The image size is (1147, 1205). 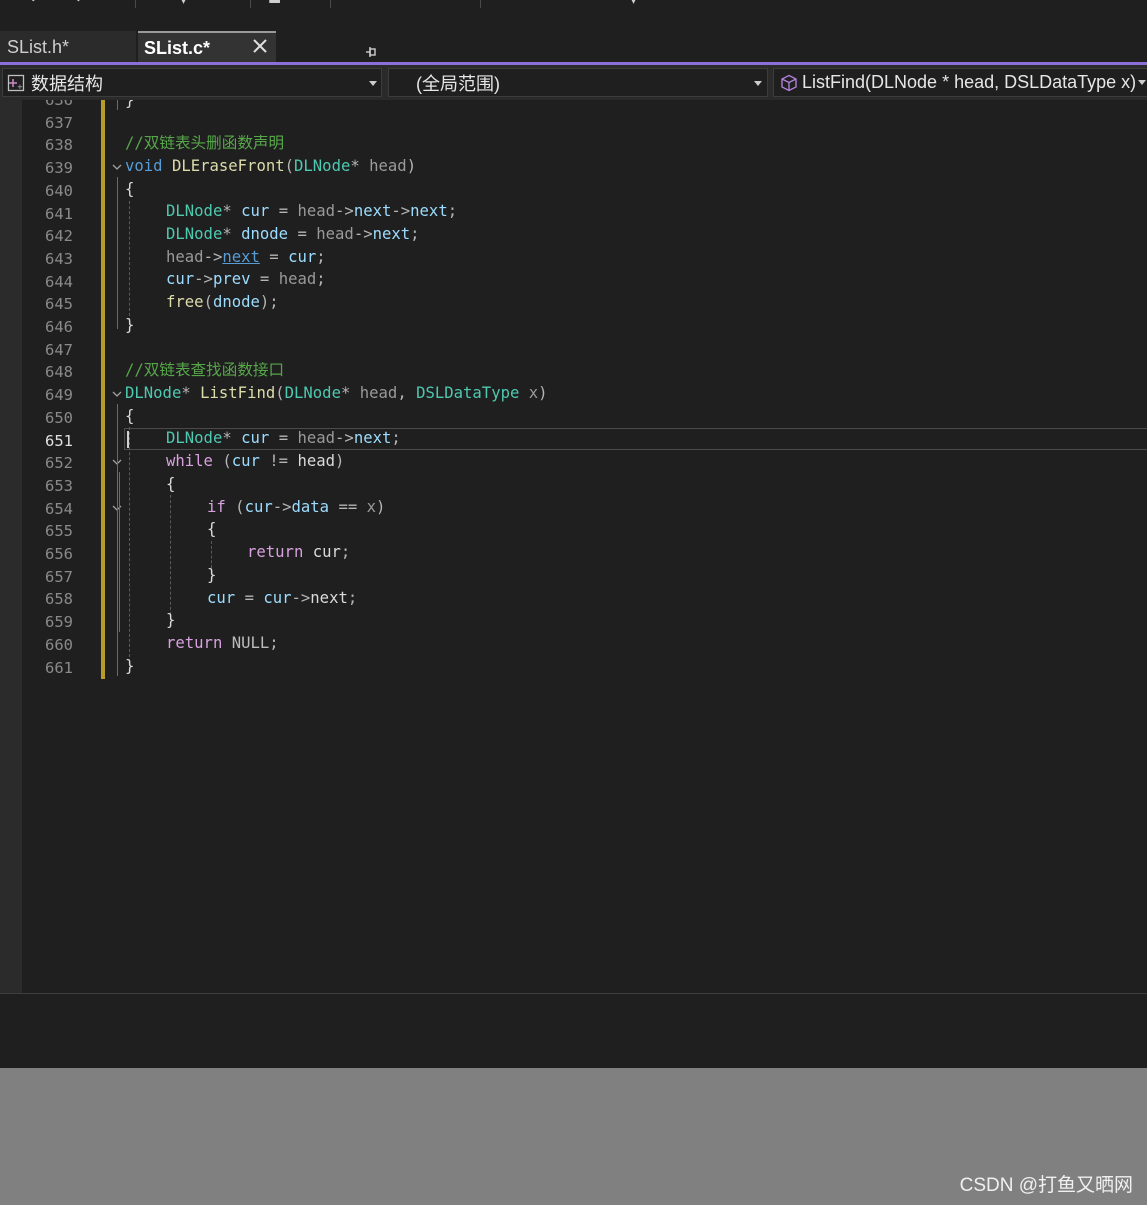 I want to click on line-number: 640, so click(x=59, y=190).